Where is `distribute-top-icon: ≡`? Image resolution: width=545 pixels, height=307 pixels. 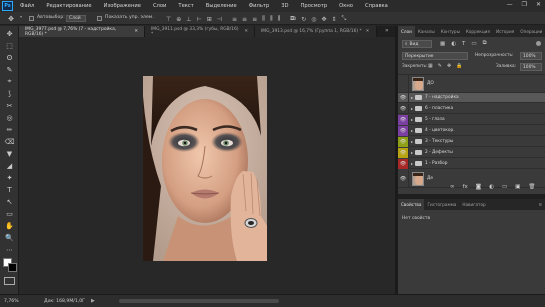
distribute-top-icon: ≡ is located at coordinates (234, 19).